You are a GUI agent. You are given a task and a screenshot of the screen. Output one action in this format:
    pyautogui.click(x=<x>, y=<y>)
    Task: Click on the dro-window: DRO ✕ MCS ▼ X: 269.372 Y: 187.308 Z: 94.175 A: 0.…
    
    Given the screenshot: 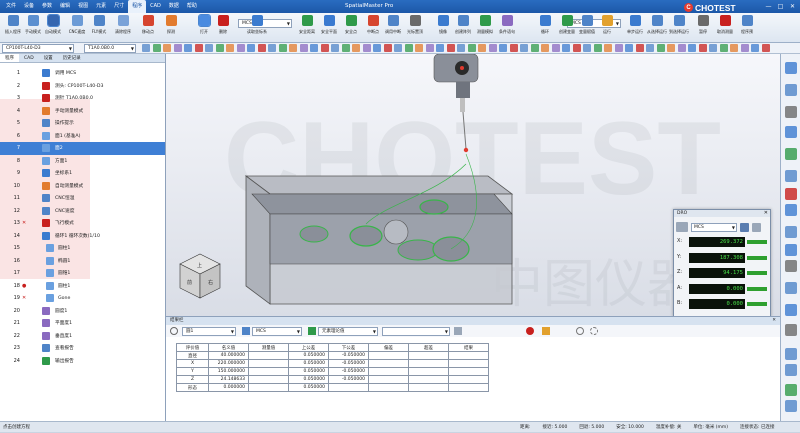 What is the action you would take?
    pyautogui.click(x=722, y=263)
    